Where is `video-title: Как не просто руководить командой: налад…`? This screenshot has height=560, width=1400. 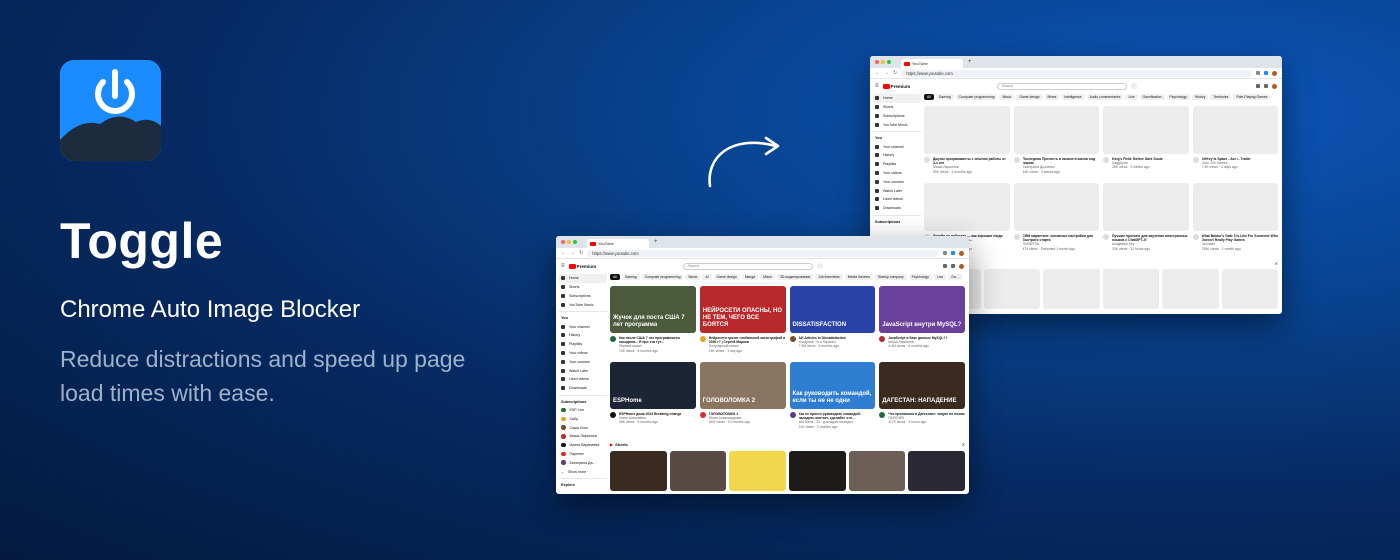
video-title: Как не просто руководить командой: налад… is located at coordinates (837, 416).